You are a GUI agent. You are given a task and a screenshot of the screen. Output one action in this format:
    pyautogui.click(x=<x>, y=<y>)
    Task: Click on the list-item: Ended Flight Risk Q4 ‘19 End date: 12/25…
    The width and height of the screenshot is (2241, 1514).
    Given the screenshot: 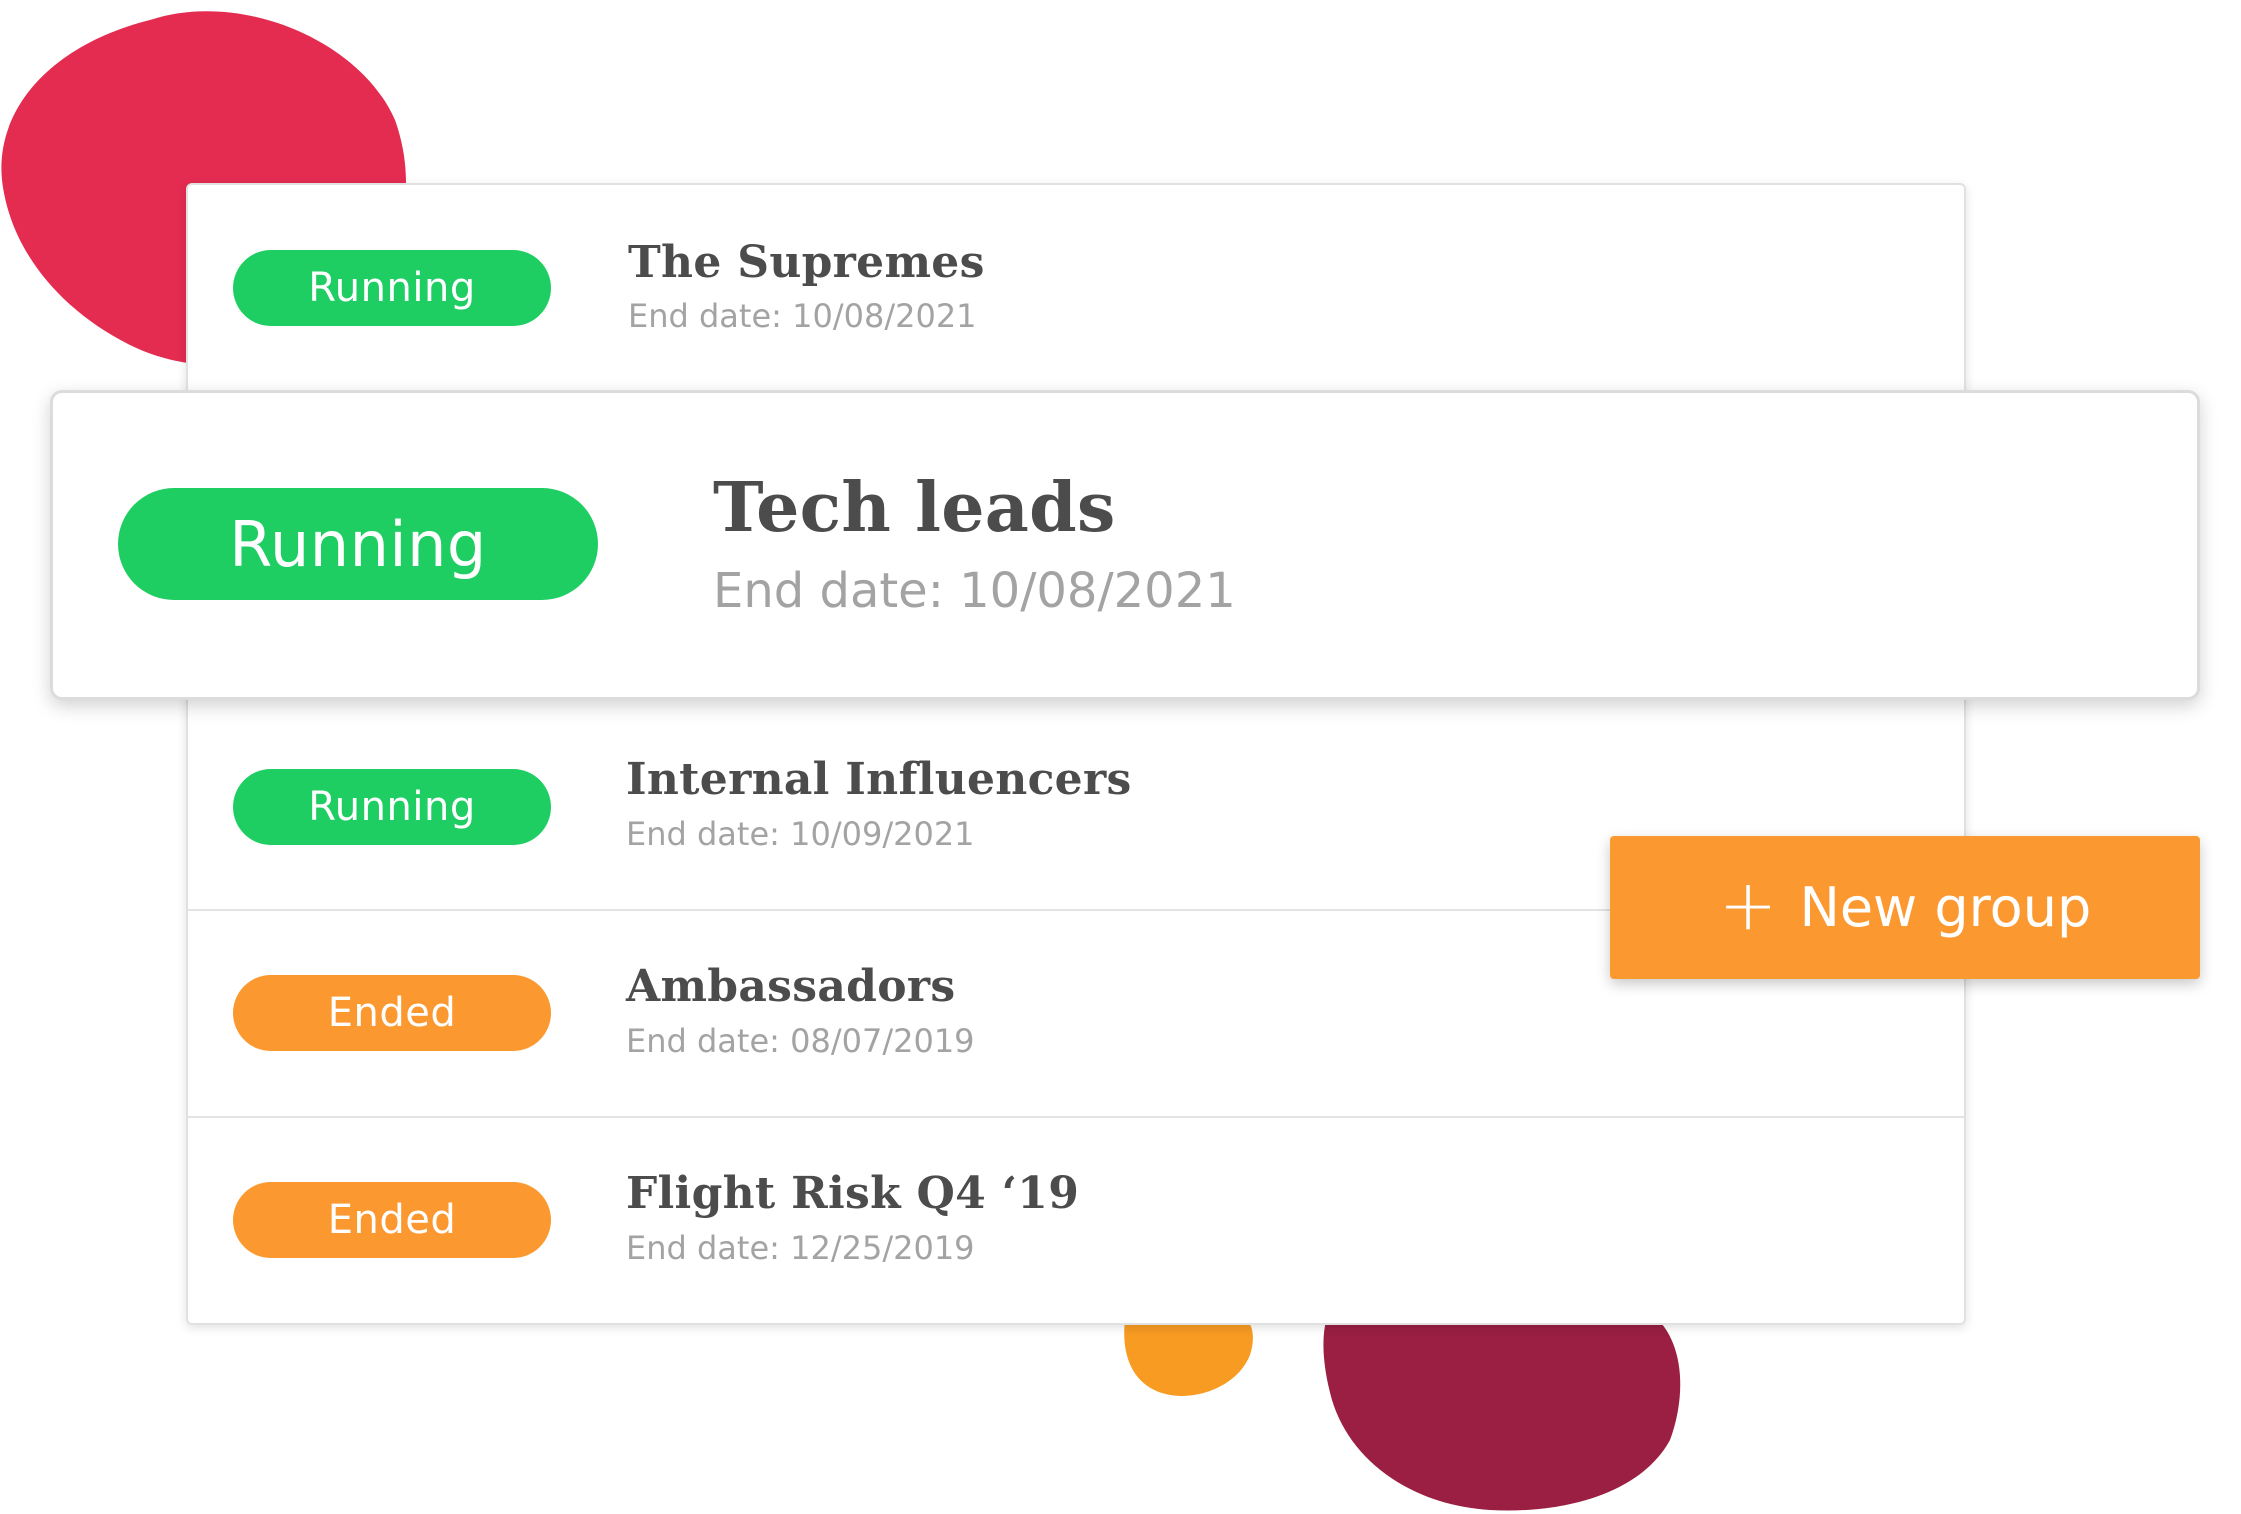 What is the action you would take?
    pyautogui.click(x=1076, y=1219)
    